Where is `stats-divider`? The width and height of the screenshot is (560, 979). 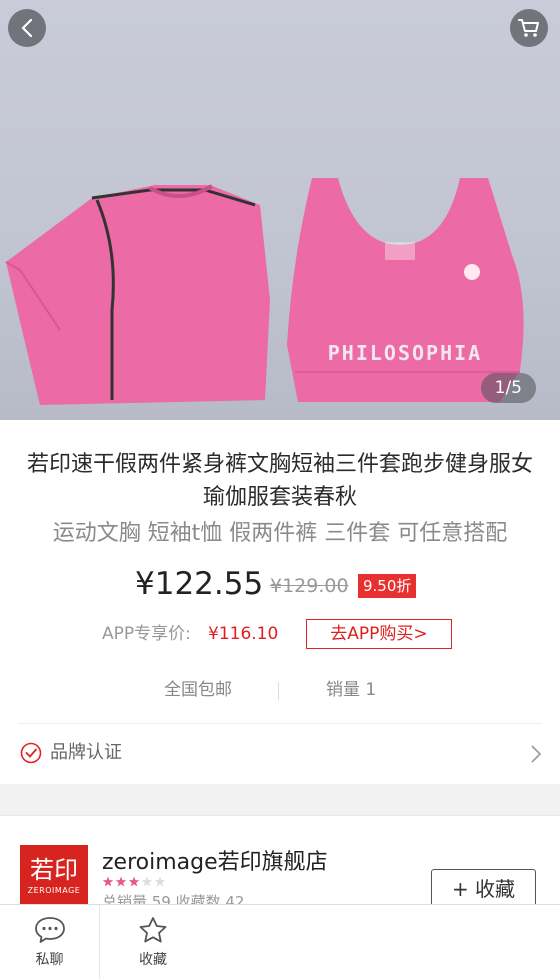
stats-divider is located at coordinates (278, 691).